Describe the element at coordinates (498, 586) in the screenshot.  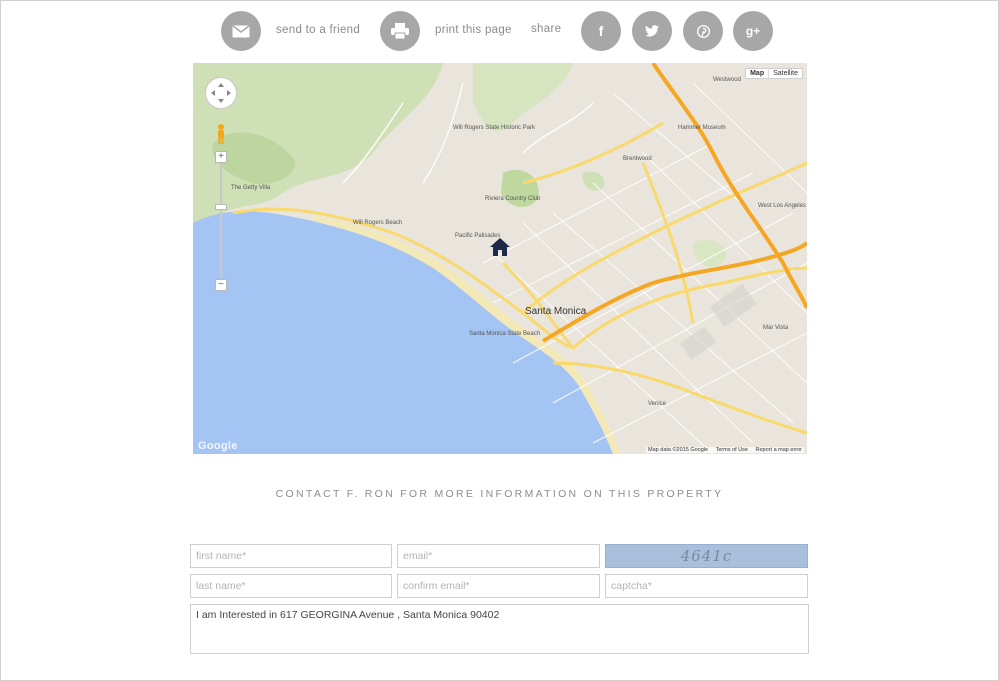
I see `confirm-email-field` at that location.